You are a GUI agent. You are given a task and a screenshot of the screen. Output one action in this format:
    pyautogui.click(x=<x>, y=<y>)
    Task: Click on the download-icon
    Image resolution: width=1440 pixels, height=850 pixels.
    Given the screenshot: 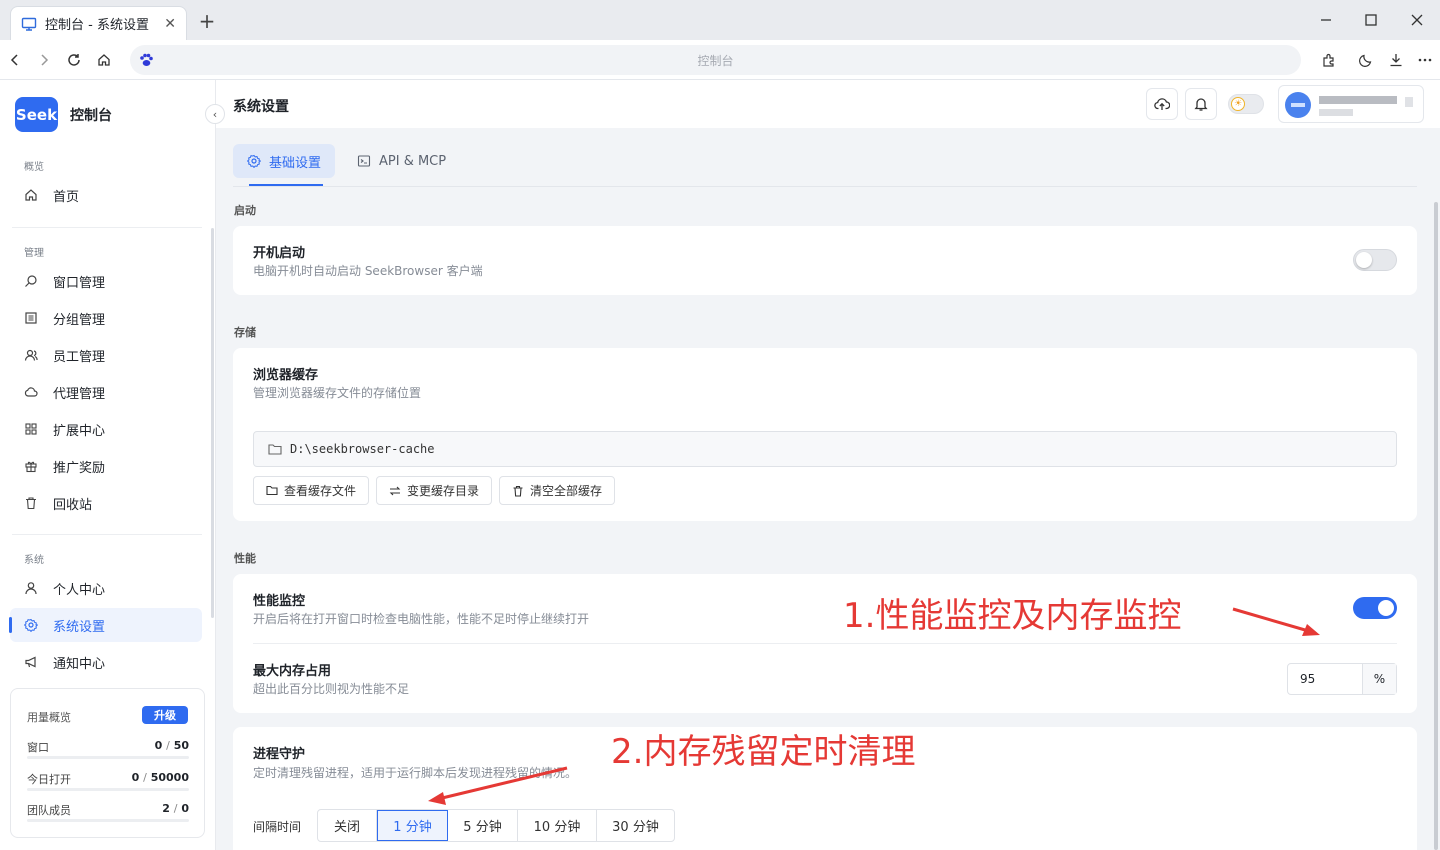 What is the action you would take?
    pyautogui.click(x=1396, y=60)
    